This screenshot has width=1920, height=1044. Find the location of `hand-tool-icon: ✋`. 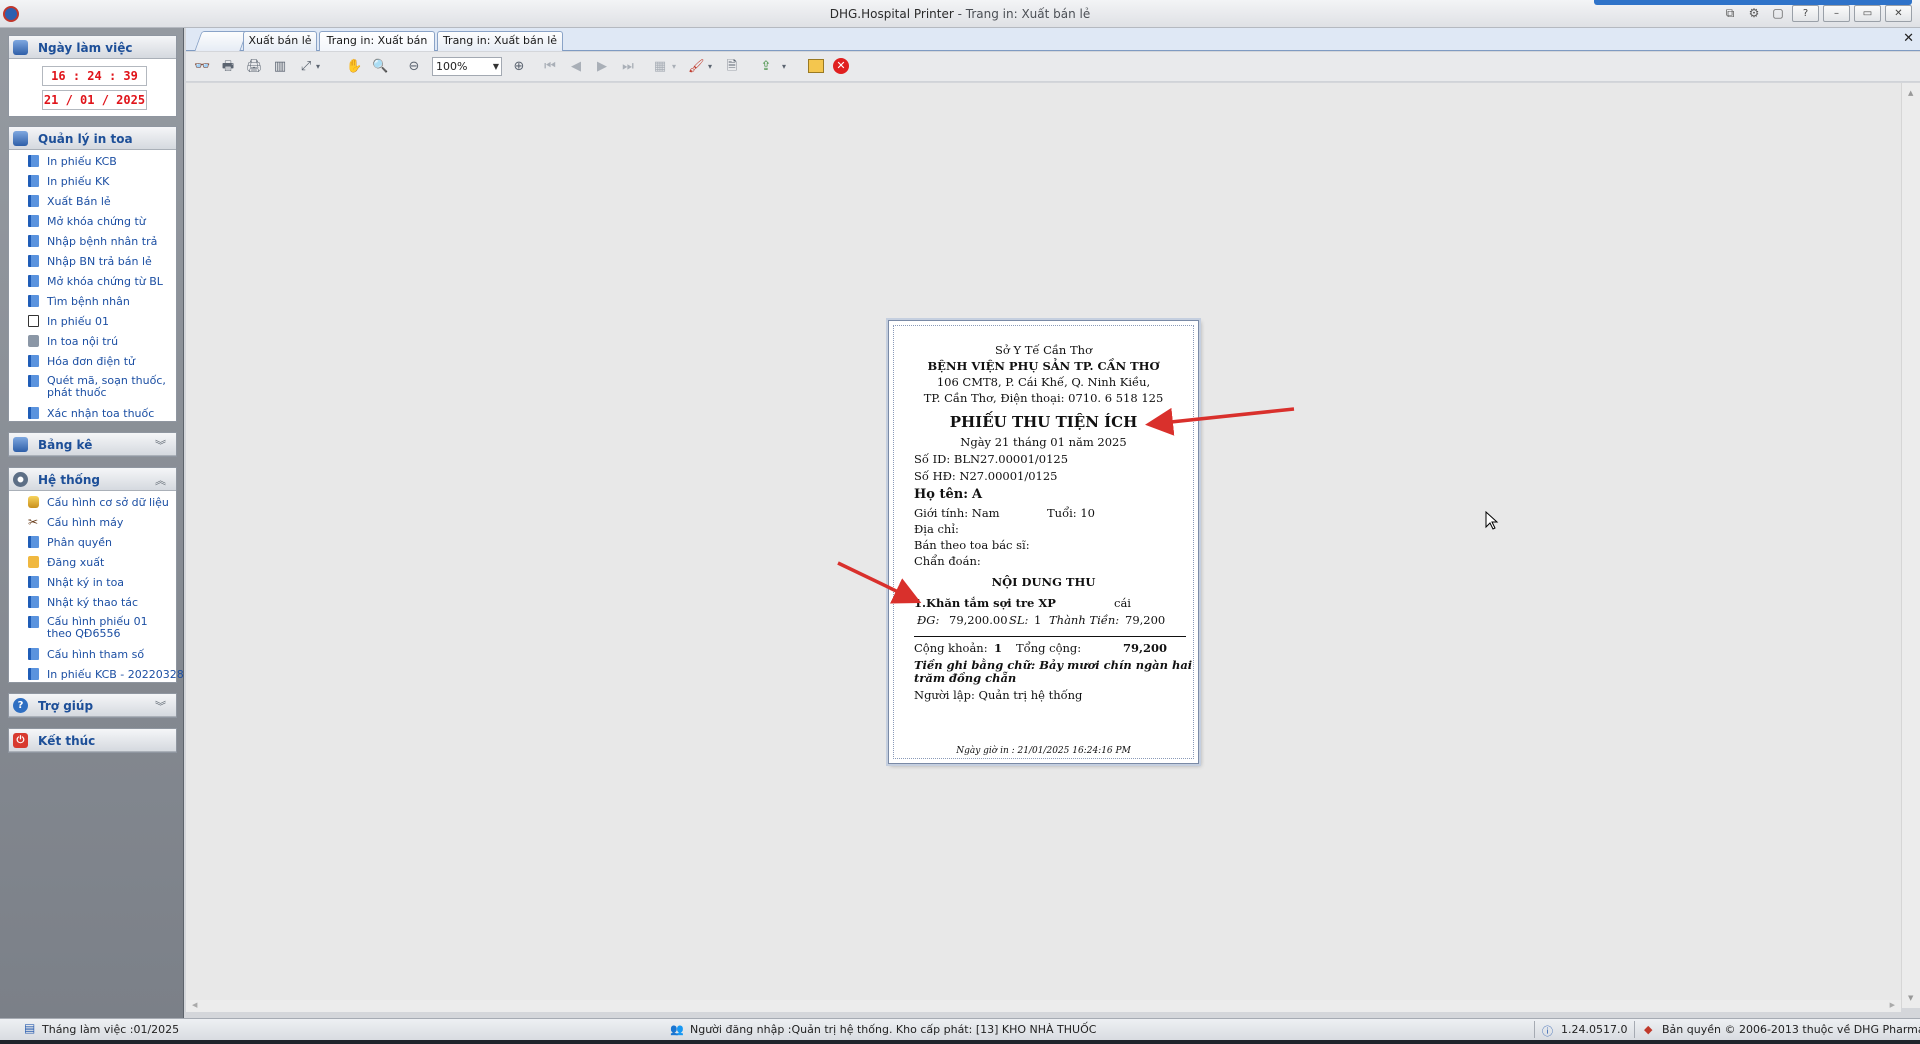

hand-tool-icon: ✋ is located at coordinates (354, 67).